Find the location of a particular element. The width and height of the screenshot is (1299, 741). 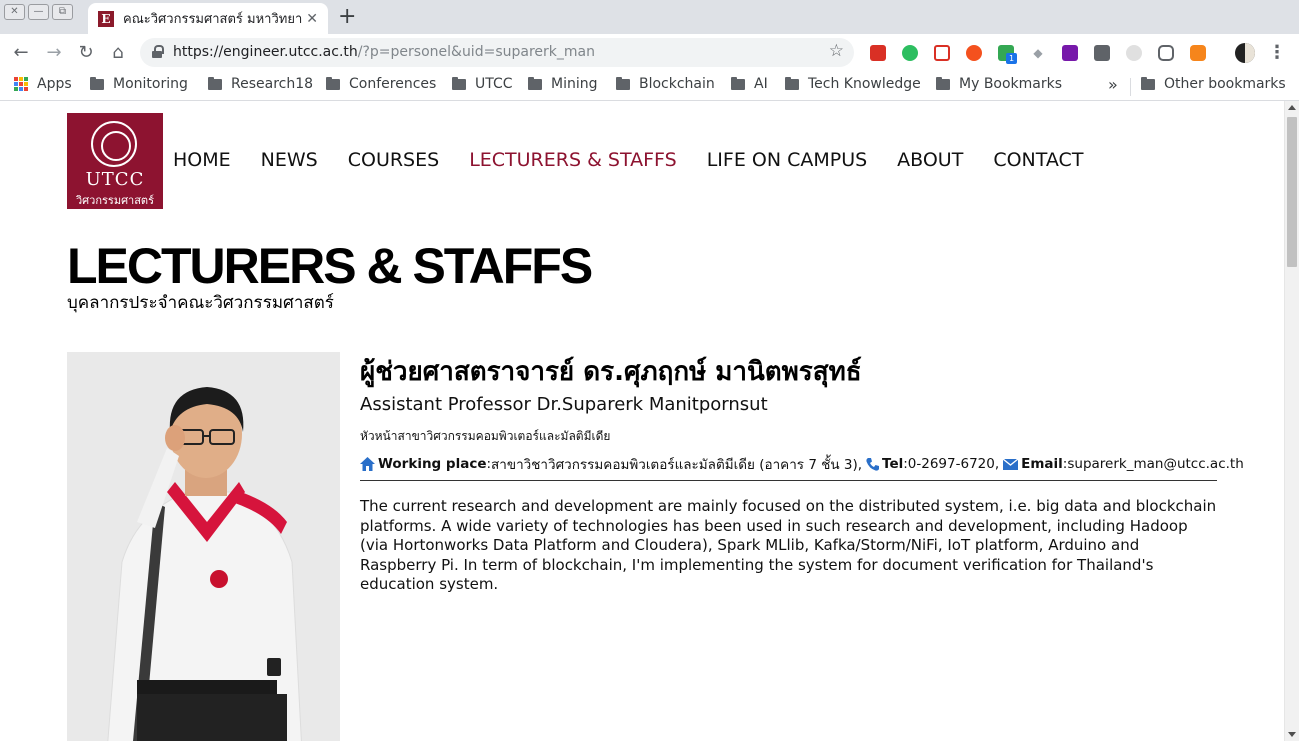

tel-label: Tel is located at coordinates (893, 464).